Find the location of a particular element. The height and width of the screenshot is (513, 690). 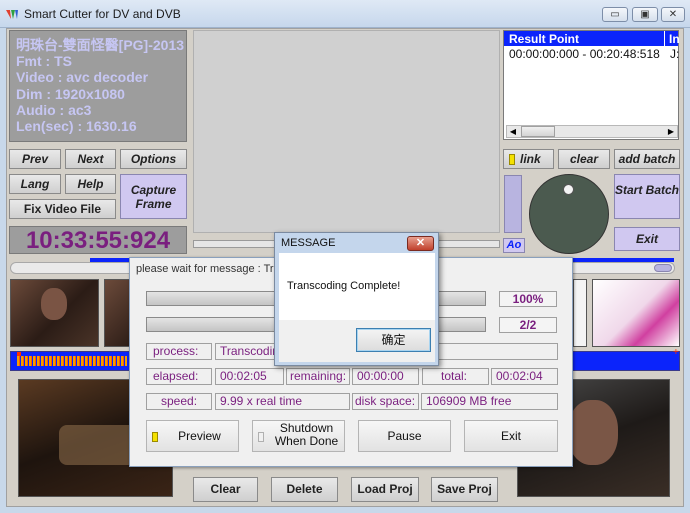

process-label: process: is located at coordinates (179, 351).